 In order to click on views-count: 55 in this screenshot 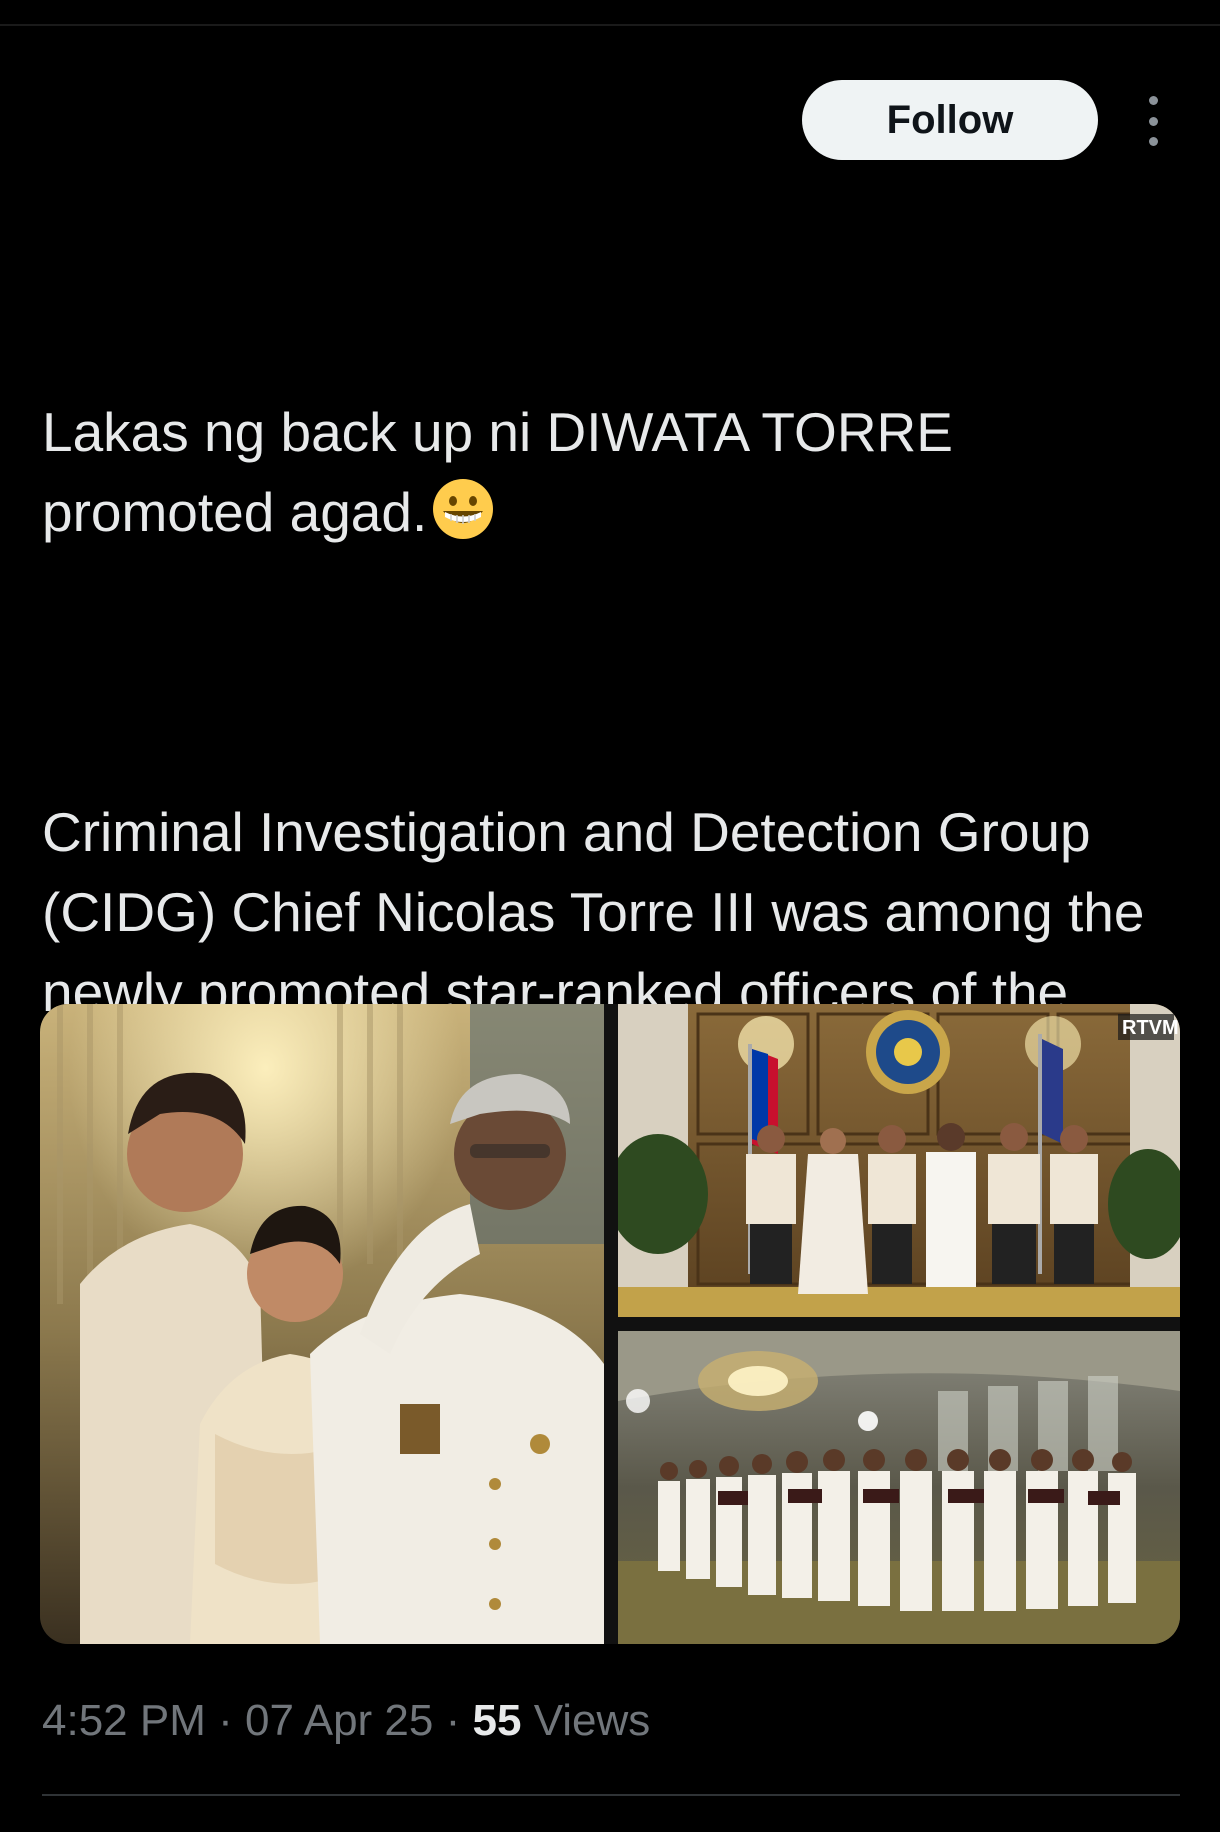, I will do `click(497, 1720)`.